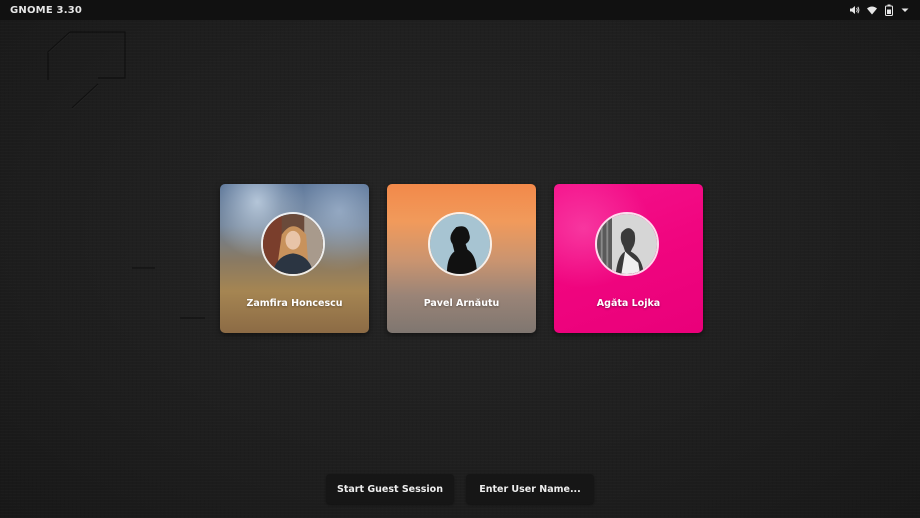 The width and height of the screenshot is (920, 518). I want to click on avatar-photo-bw-icon, so click(627, 244).